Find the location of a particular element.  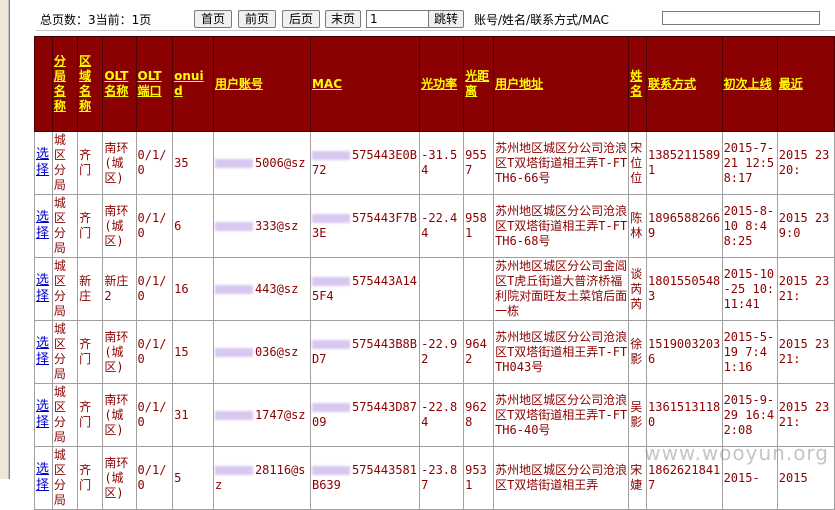

mac-cell: 575443581B639 is located at coordinates (365, 478).